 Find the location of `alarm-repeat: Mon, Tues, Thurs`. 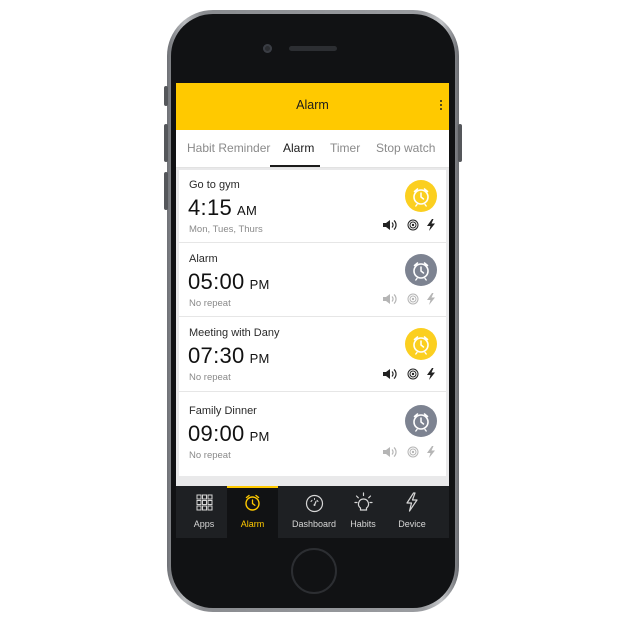

alarm-repeat: Mon, Tues, Thurs is located at coordinates (226, 229).